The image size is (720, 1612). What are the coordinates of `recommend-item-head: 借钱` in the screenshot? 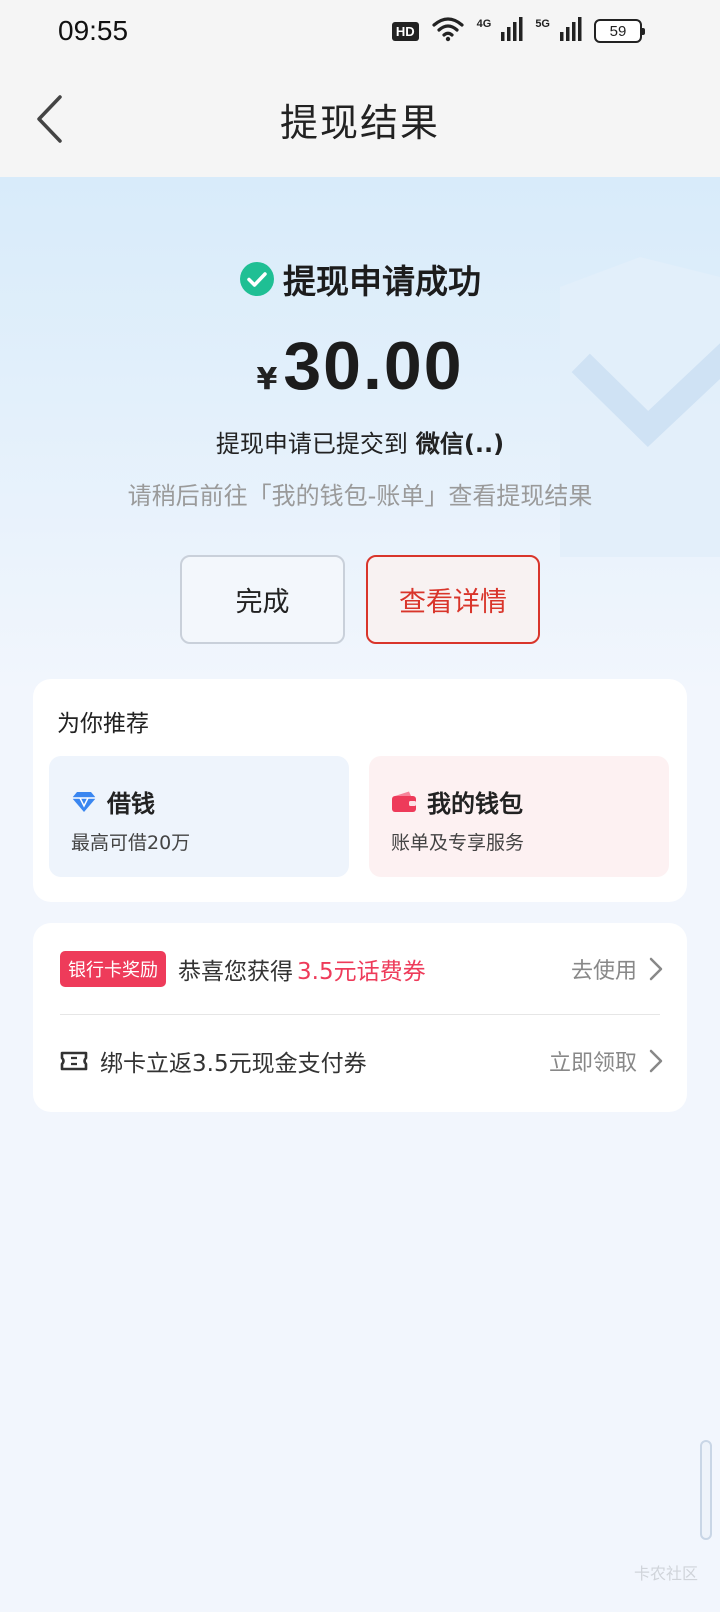 It's located at (113, 801).